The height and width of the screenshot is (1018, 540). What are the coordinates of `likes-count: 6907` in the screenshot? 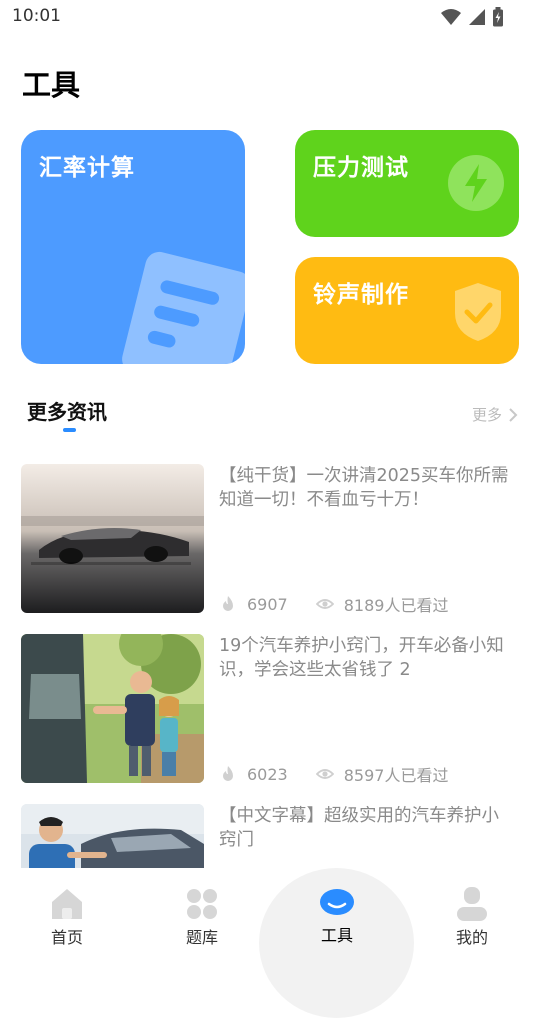 It's located at (267, 604).